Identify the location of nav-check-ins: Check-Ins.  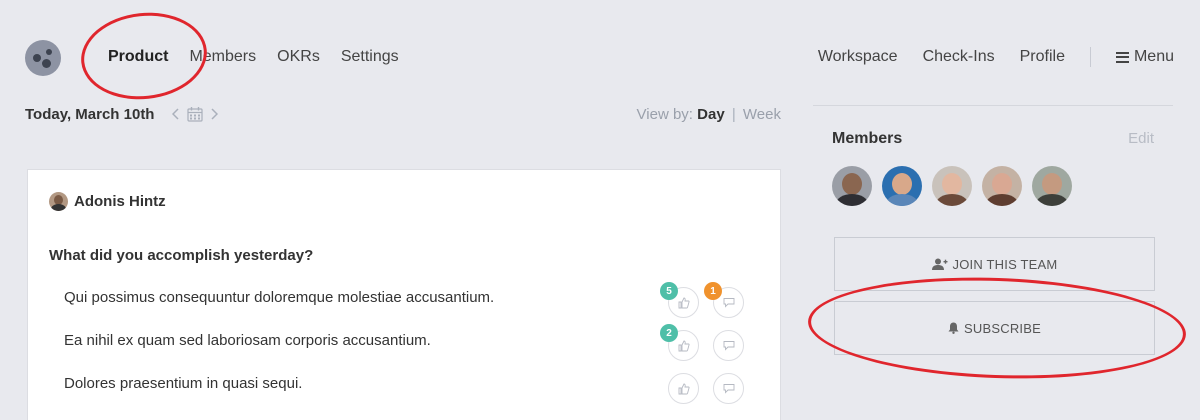
(959, 57).